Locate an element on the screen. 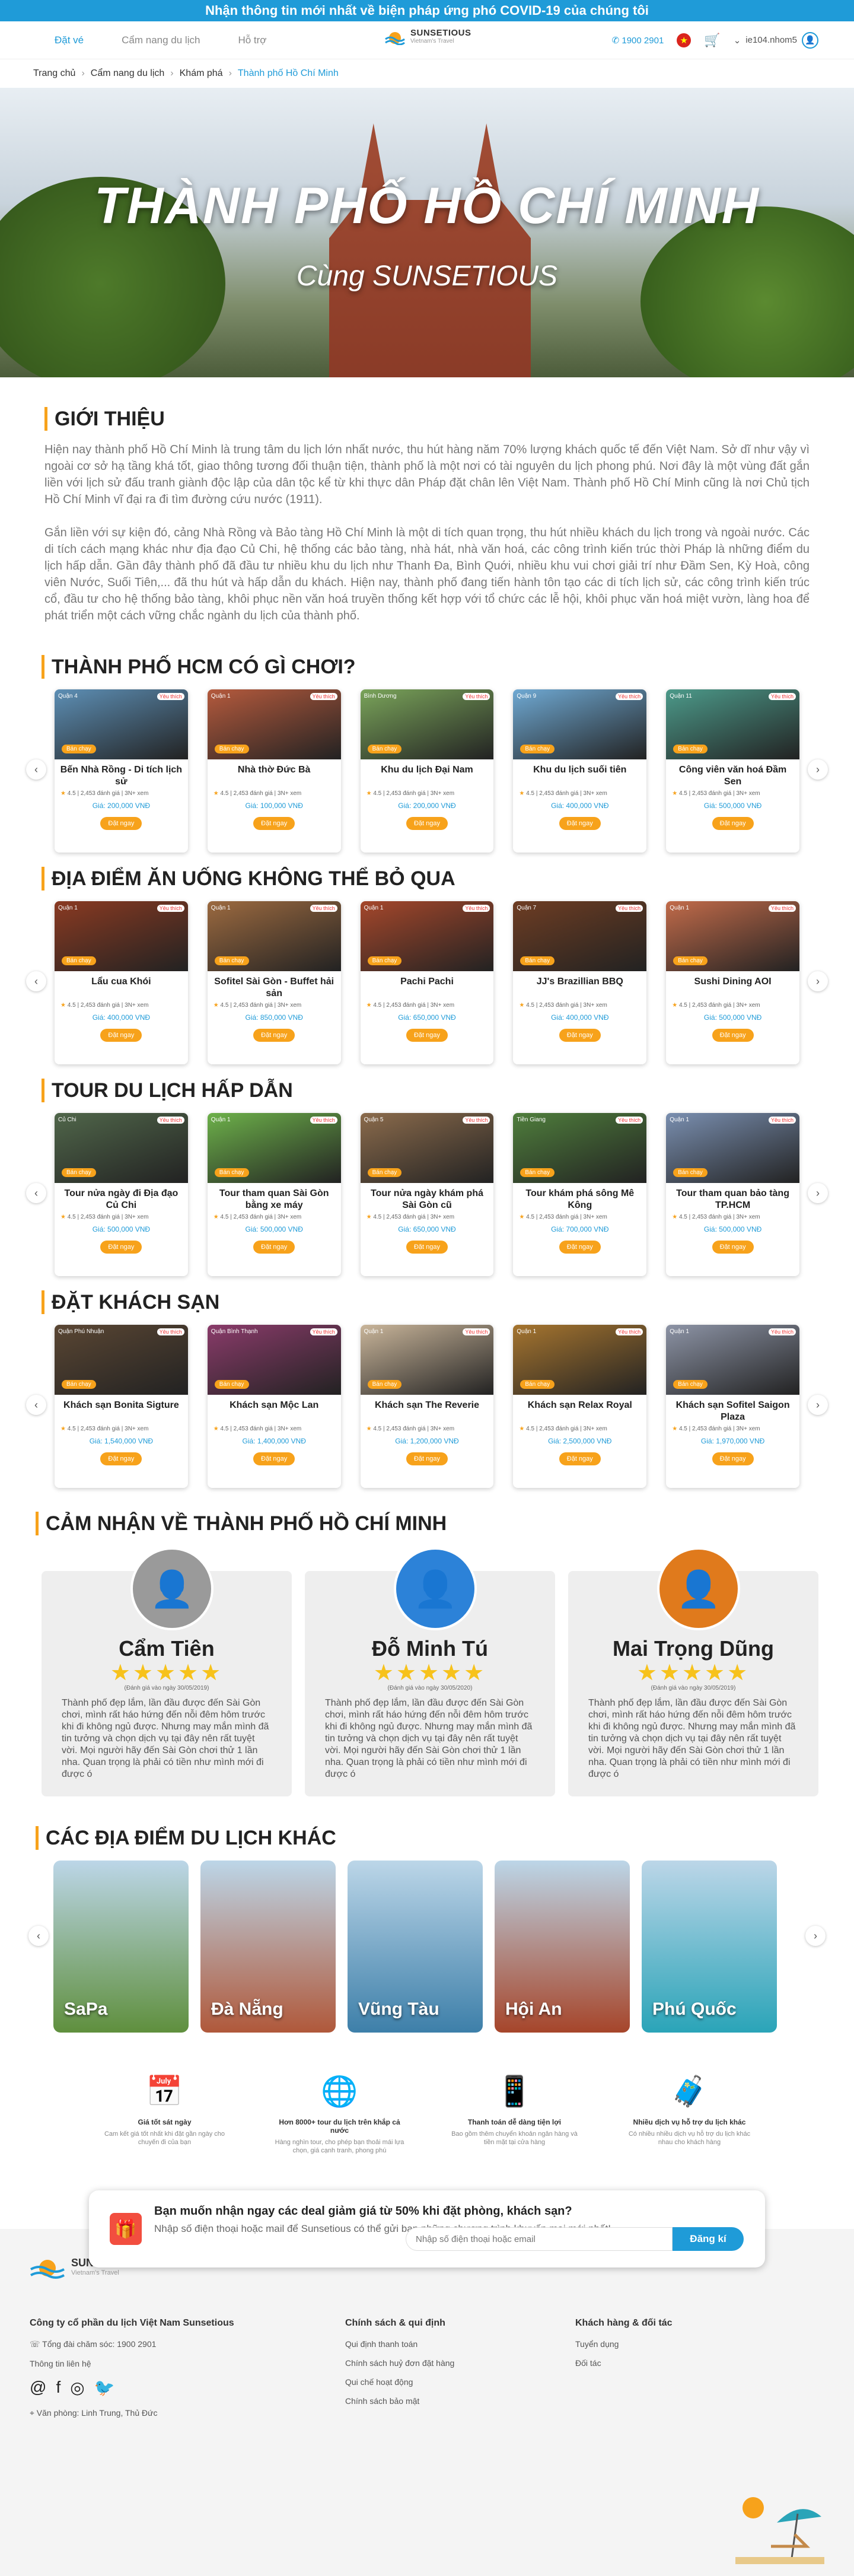  card-title: Khách sạn The Reverie is located at coordinates (428, 1410).